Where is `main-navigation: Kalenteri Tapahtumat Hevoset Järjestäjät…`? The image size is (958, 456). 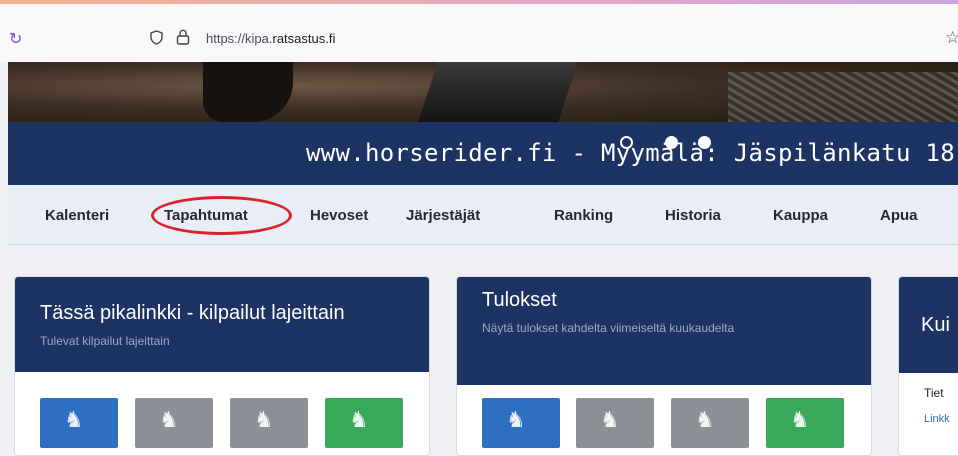
main-navigation: Kalenteri Tapahtumat Hevoset Järjestäjät… is located at coordinates (483, 215).